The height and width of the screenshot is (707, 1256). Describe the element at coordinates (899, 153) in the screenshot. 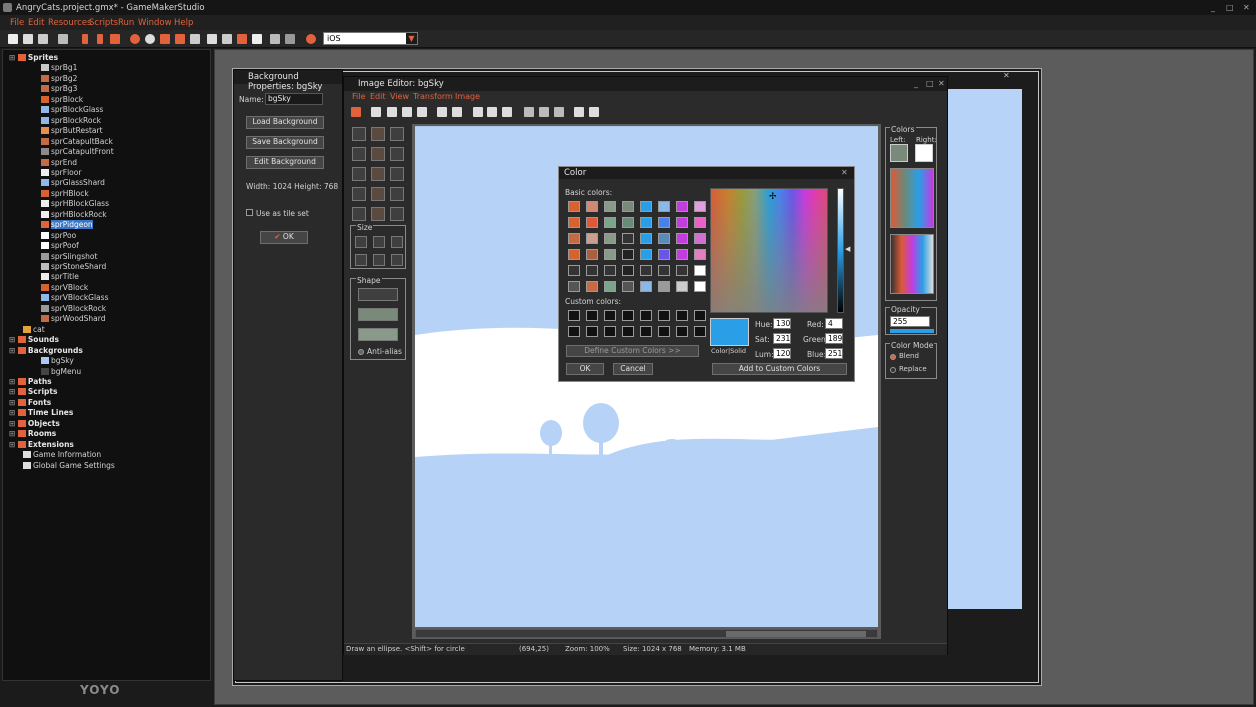

I see `left-color-swatch` at that location.